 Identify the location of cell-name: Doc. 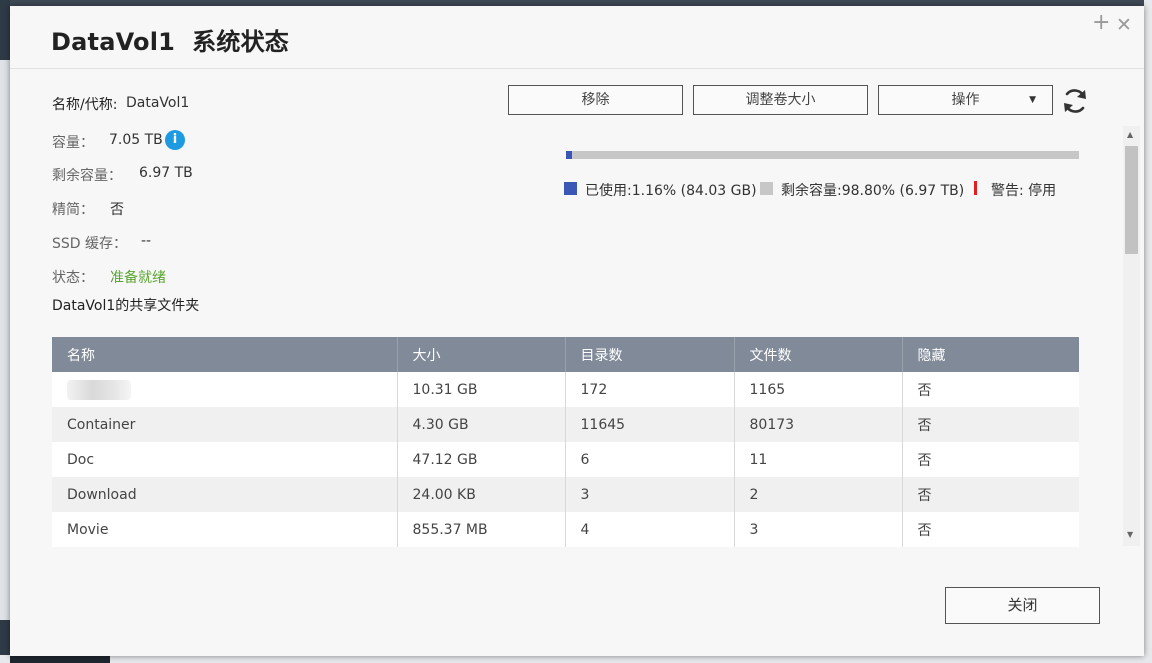
(225, 459).